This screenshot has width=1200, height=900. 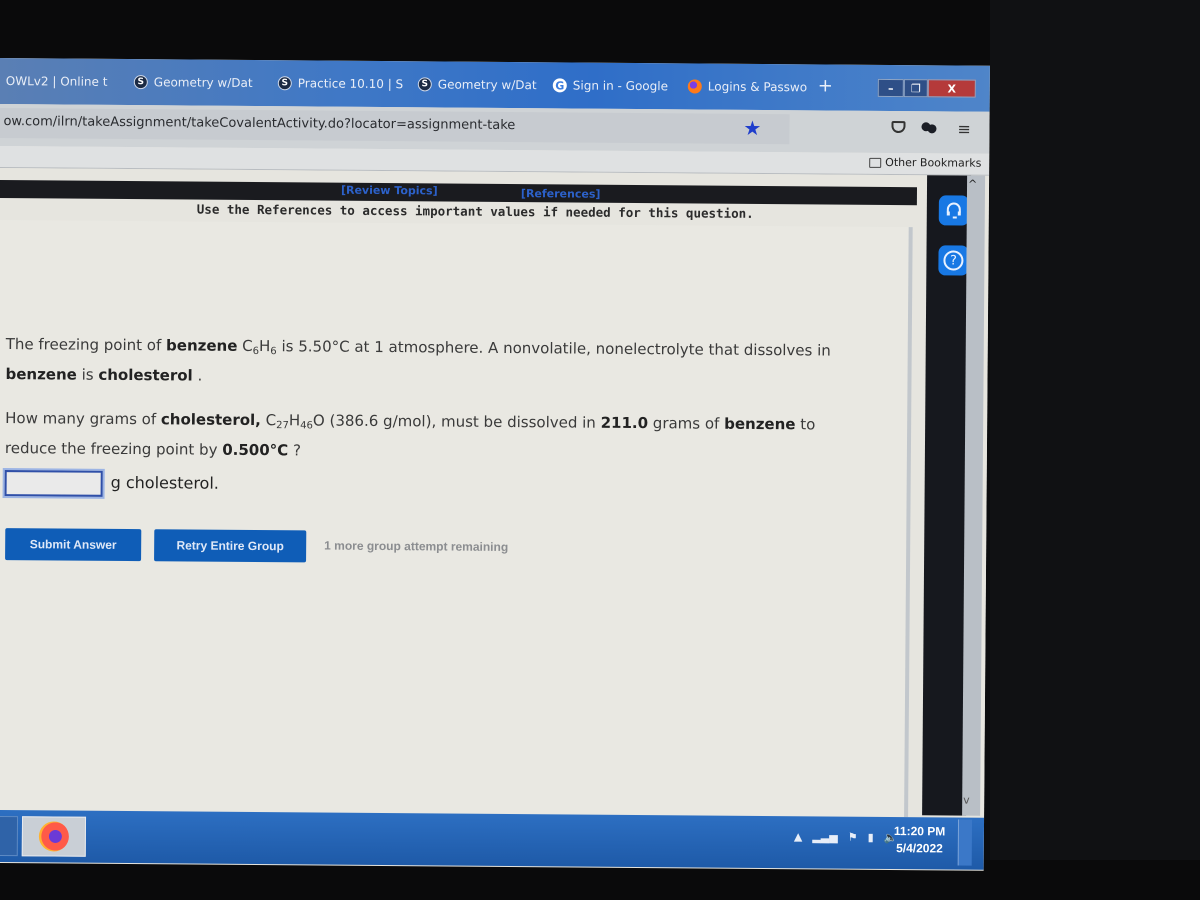 What do you see at coordinates (875, 162) in the screenshot?
I see `folder-icon` at bounding box center [875, 162].